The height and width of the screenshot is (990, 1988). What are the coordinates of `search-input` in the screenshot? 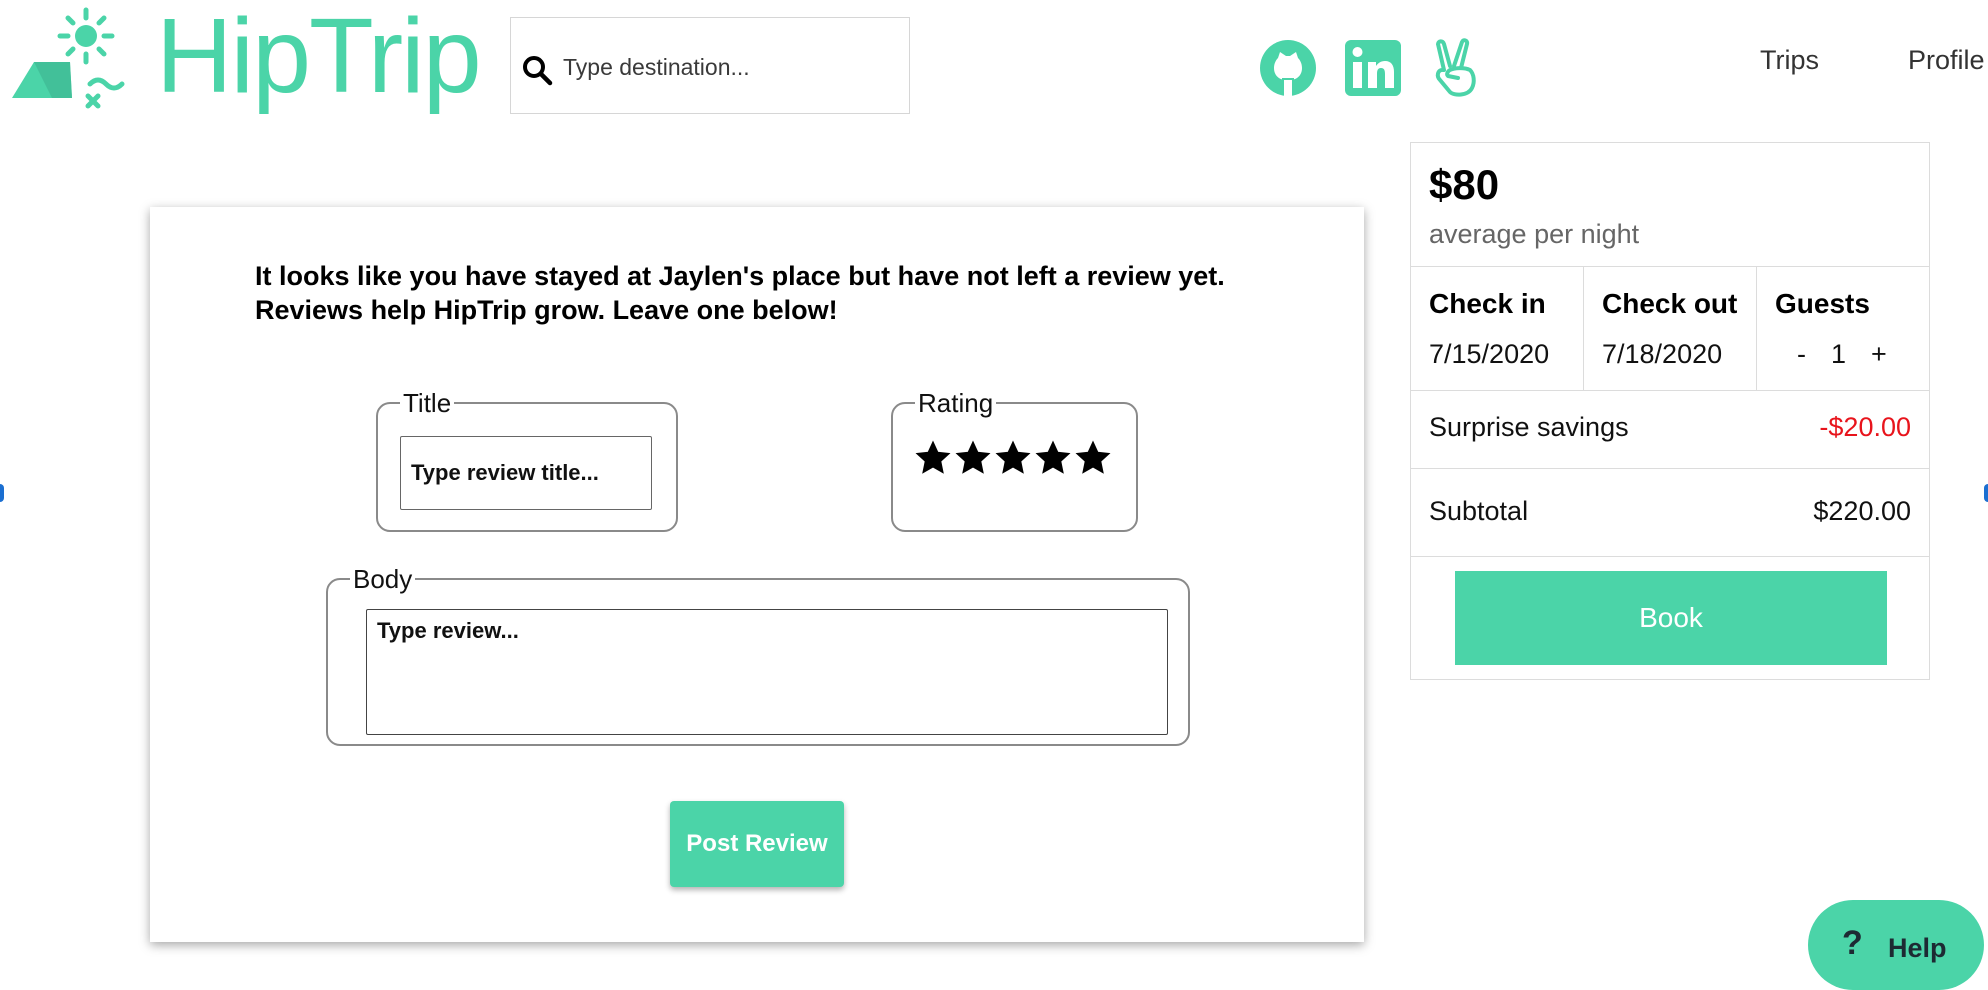 It's located at (728, 67).